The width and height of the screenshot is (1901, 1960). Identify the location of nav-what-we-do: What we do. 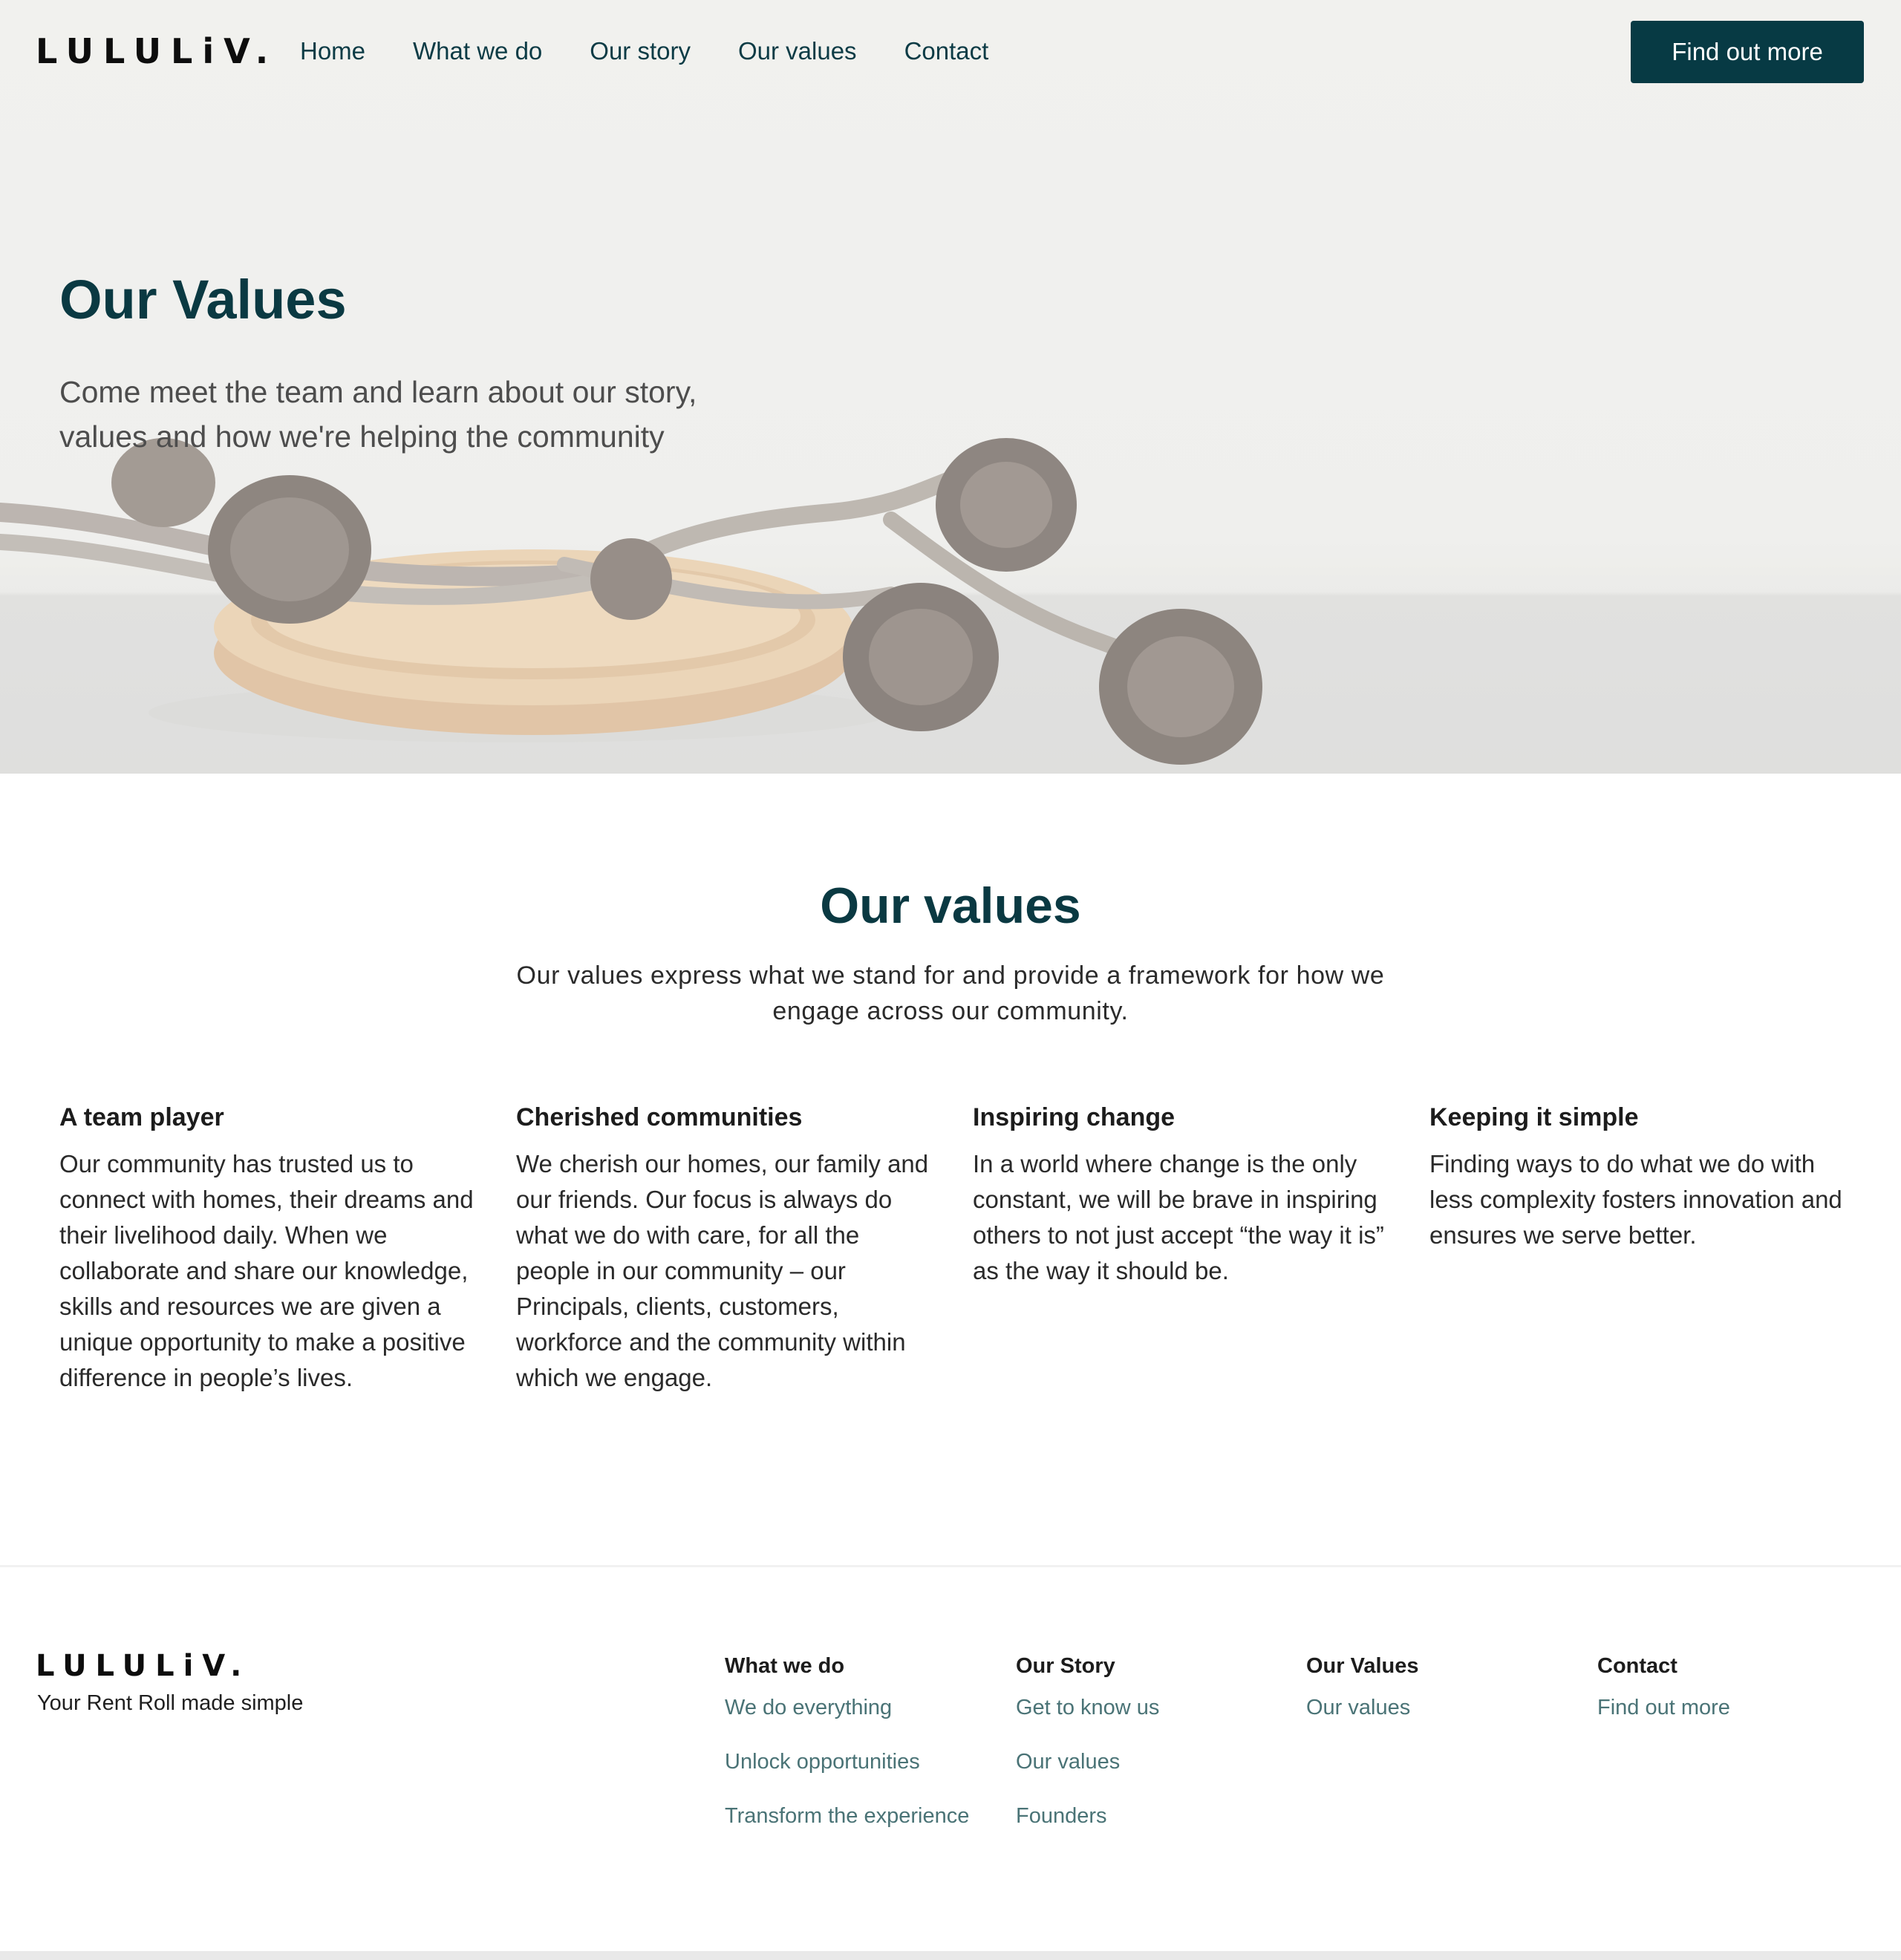
(477, 51).